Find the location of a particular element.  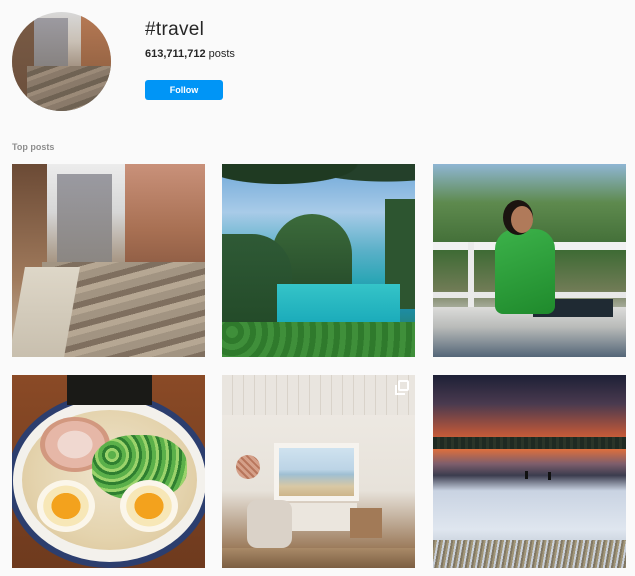

posts-count-number: 613,711,712 is located at coordinates (175, 54).